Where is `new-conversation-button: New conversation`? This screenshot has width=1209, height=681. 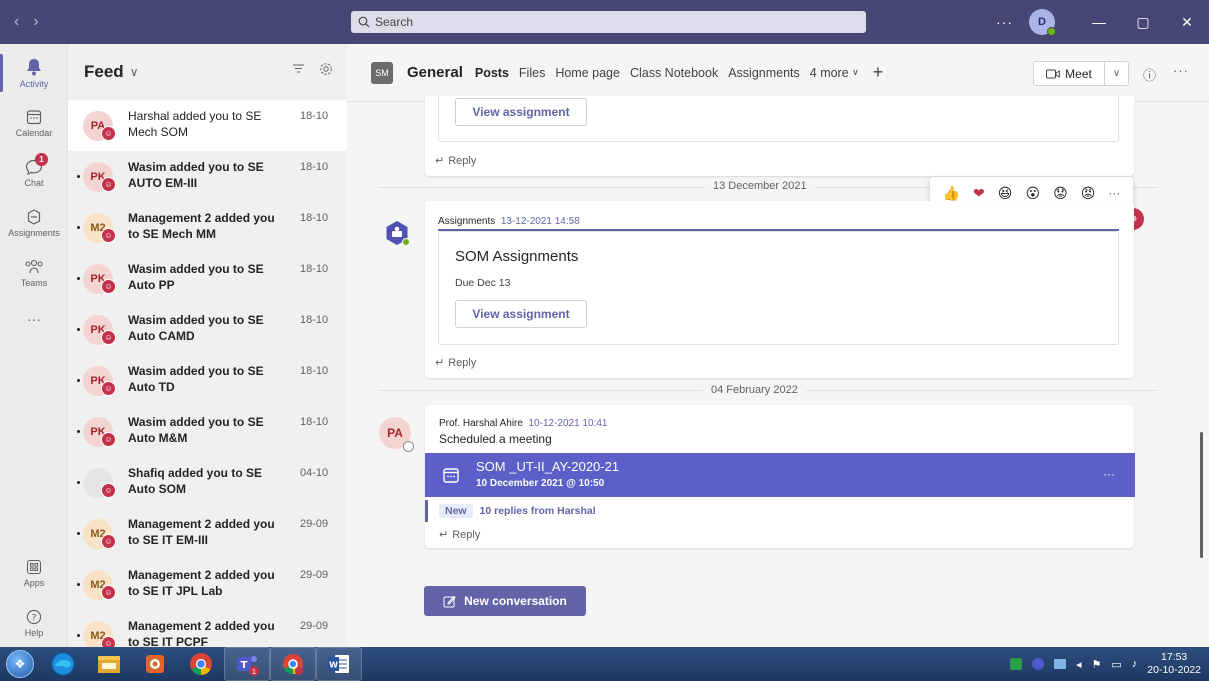
new-conversation-button: New conversation is located at coordinates (505, 601).